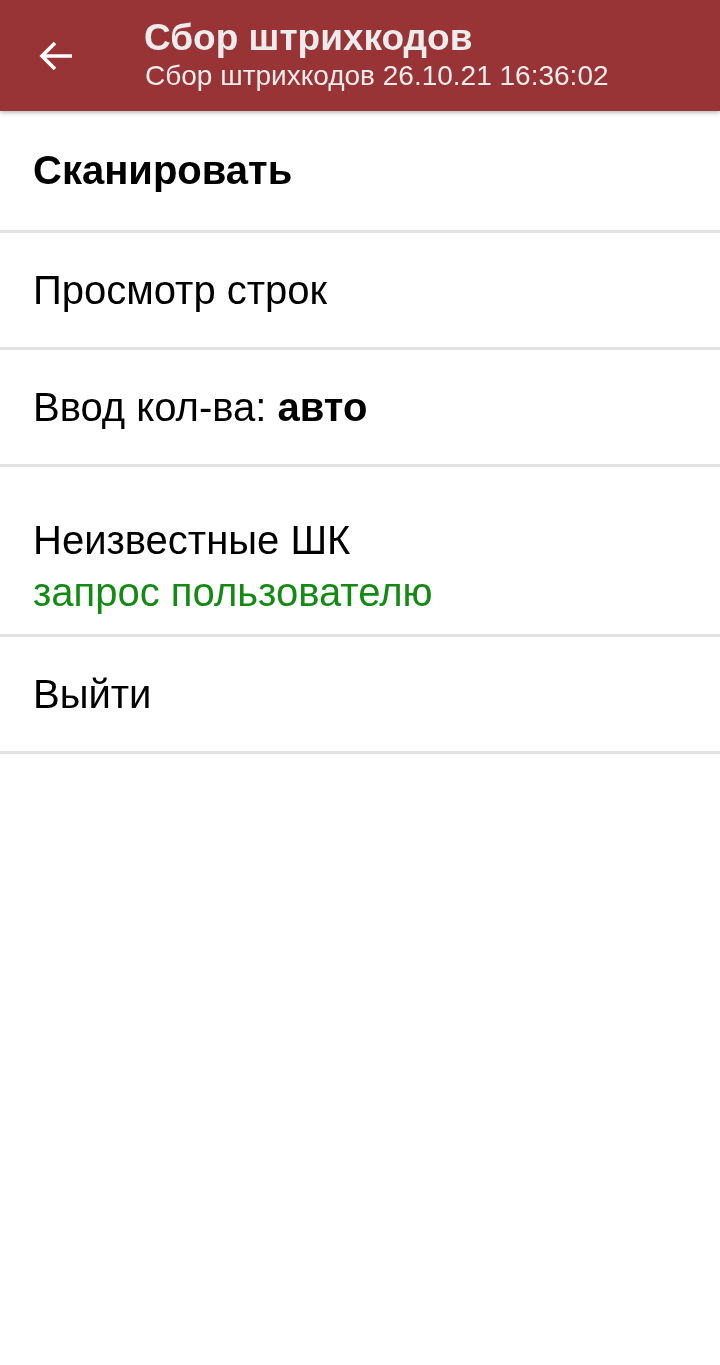 The image size is (720, 1365). I want to click on screen-subtitle: Сбор штрихкодов 26.10.21 16:36:02, so click(377, 75).